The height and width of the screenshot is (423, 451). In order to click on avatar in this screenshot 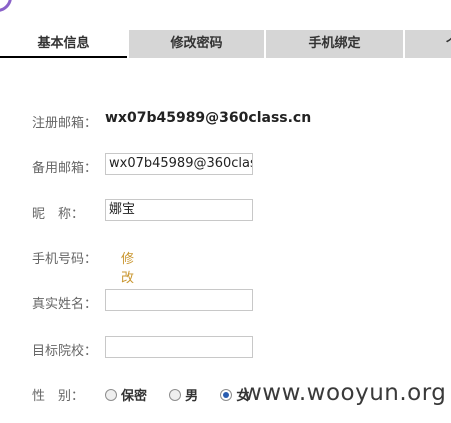, I will do `click(6, 6)`.